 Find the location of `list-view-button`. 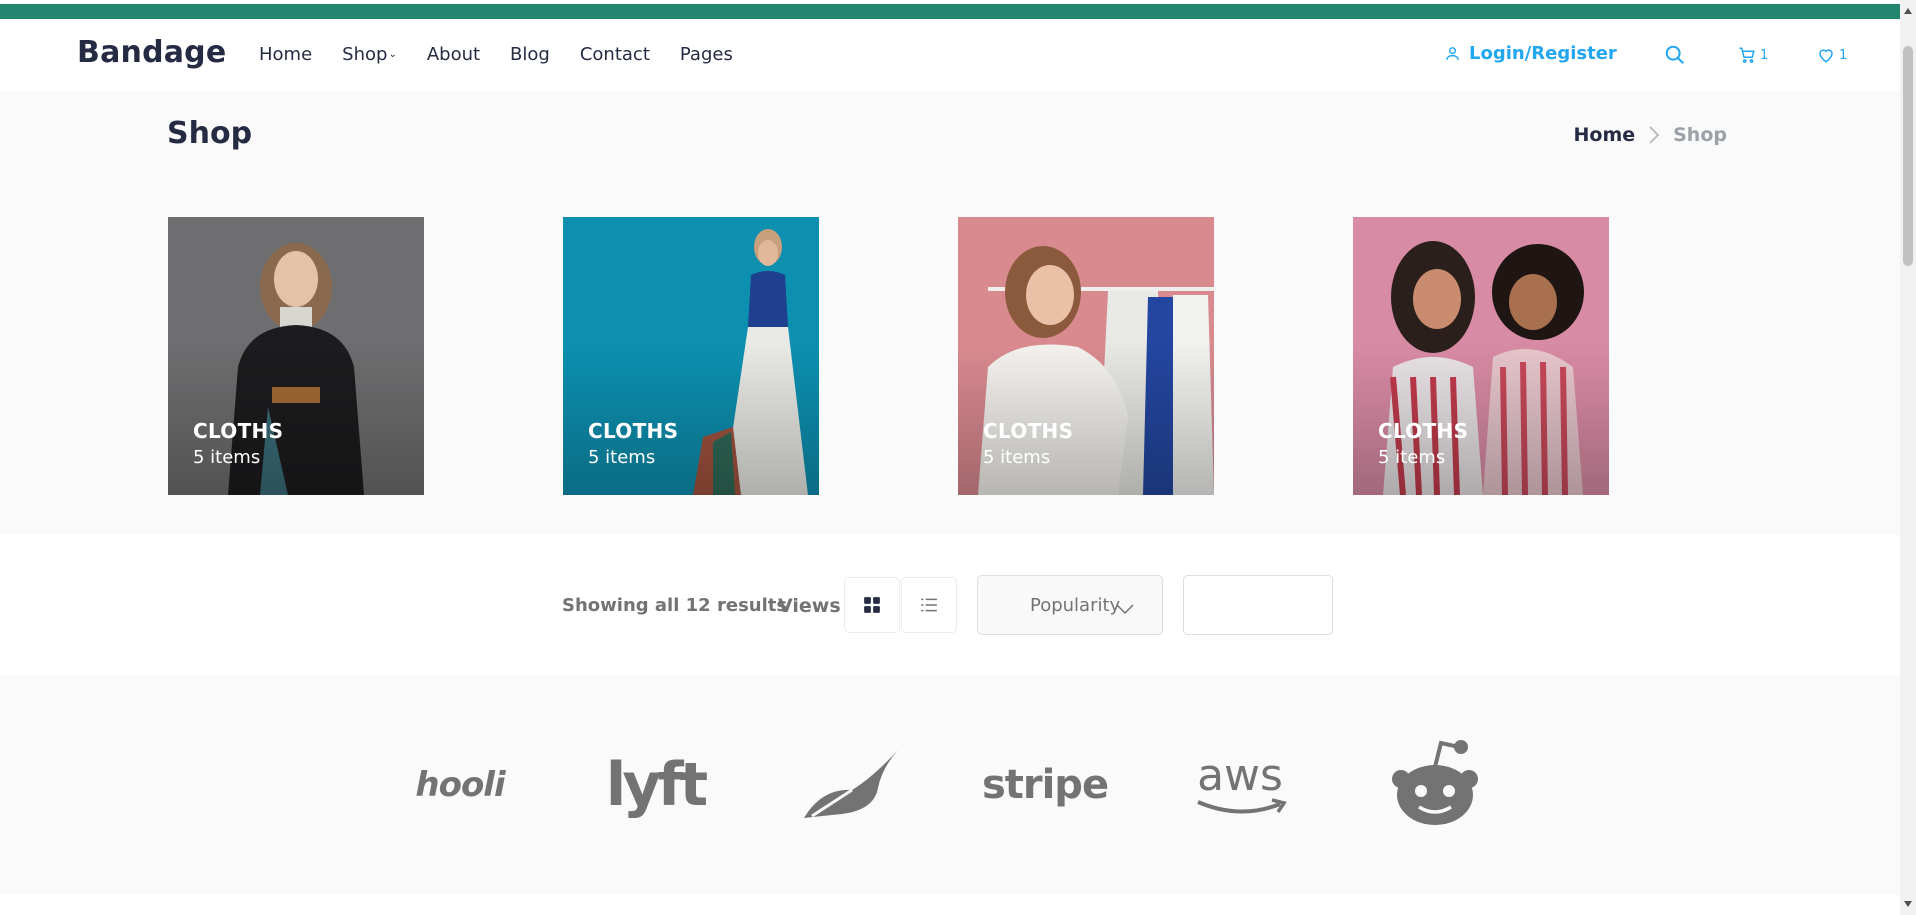

list-view-button is located at coordinates (929, 605).